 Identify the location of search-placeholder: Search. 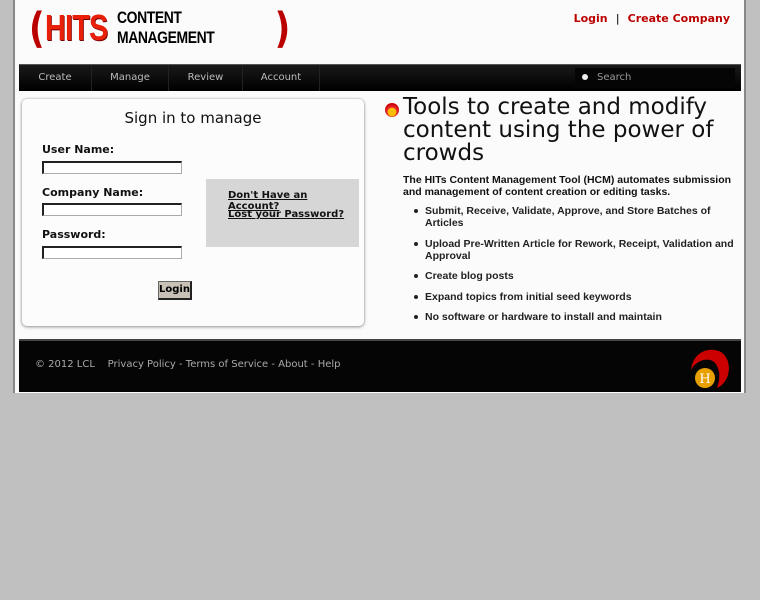
(614, 77).